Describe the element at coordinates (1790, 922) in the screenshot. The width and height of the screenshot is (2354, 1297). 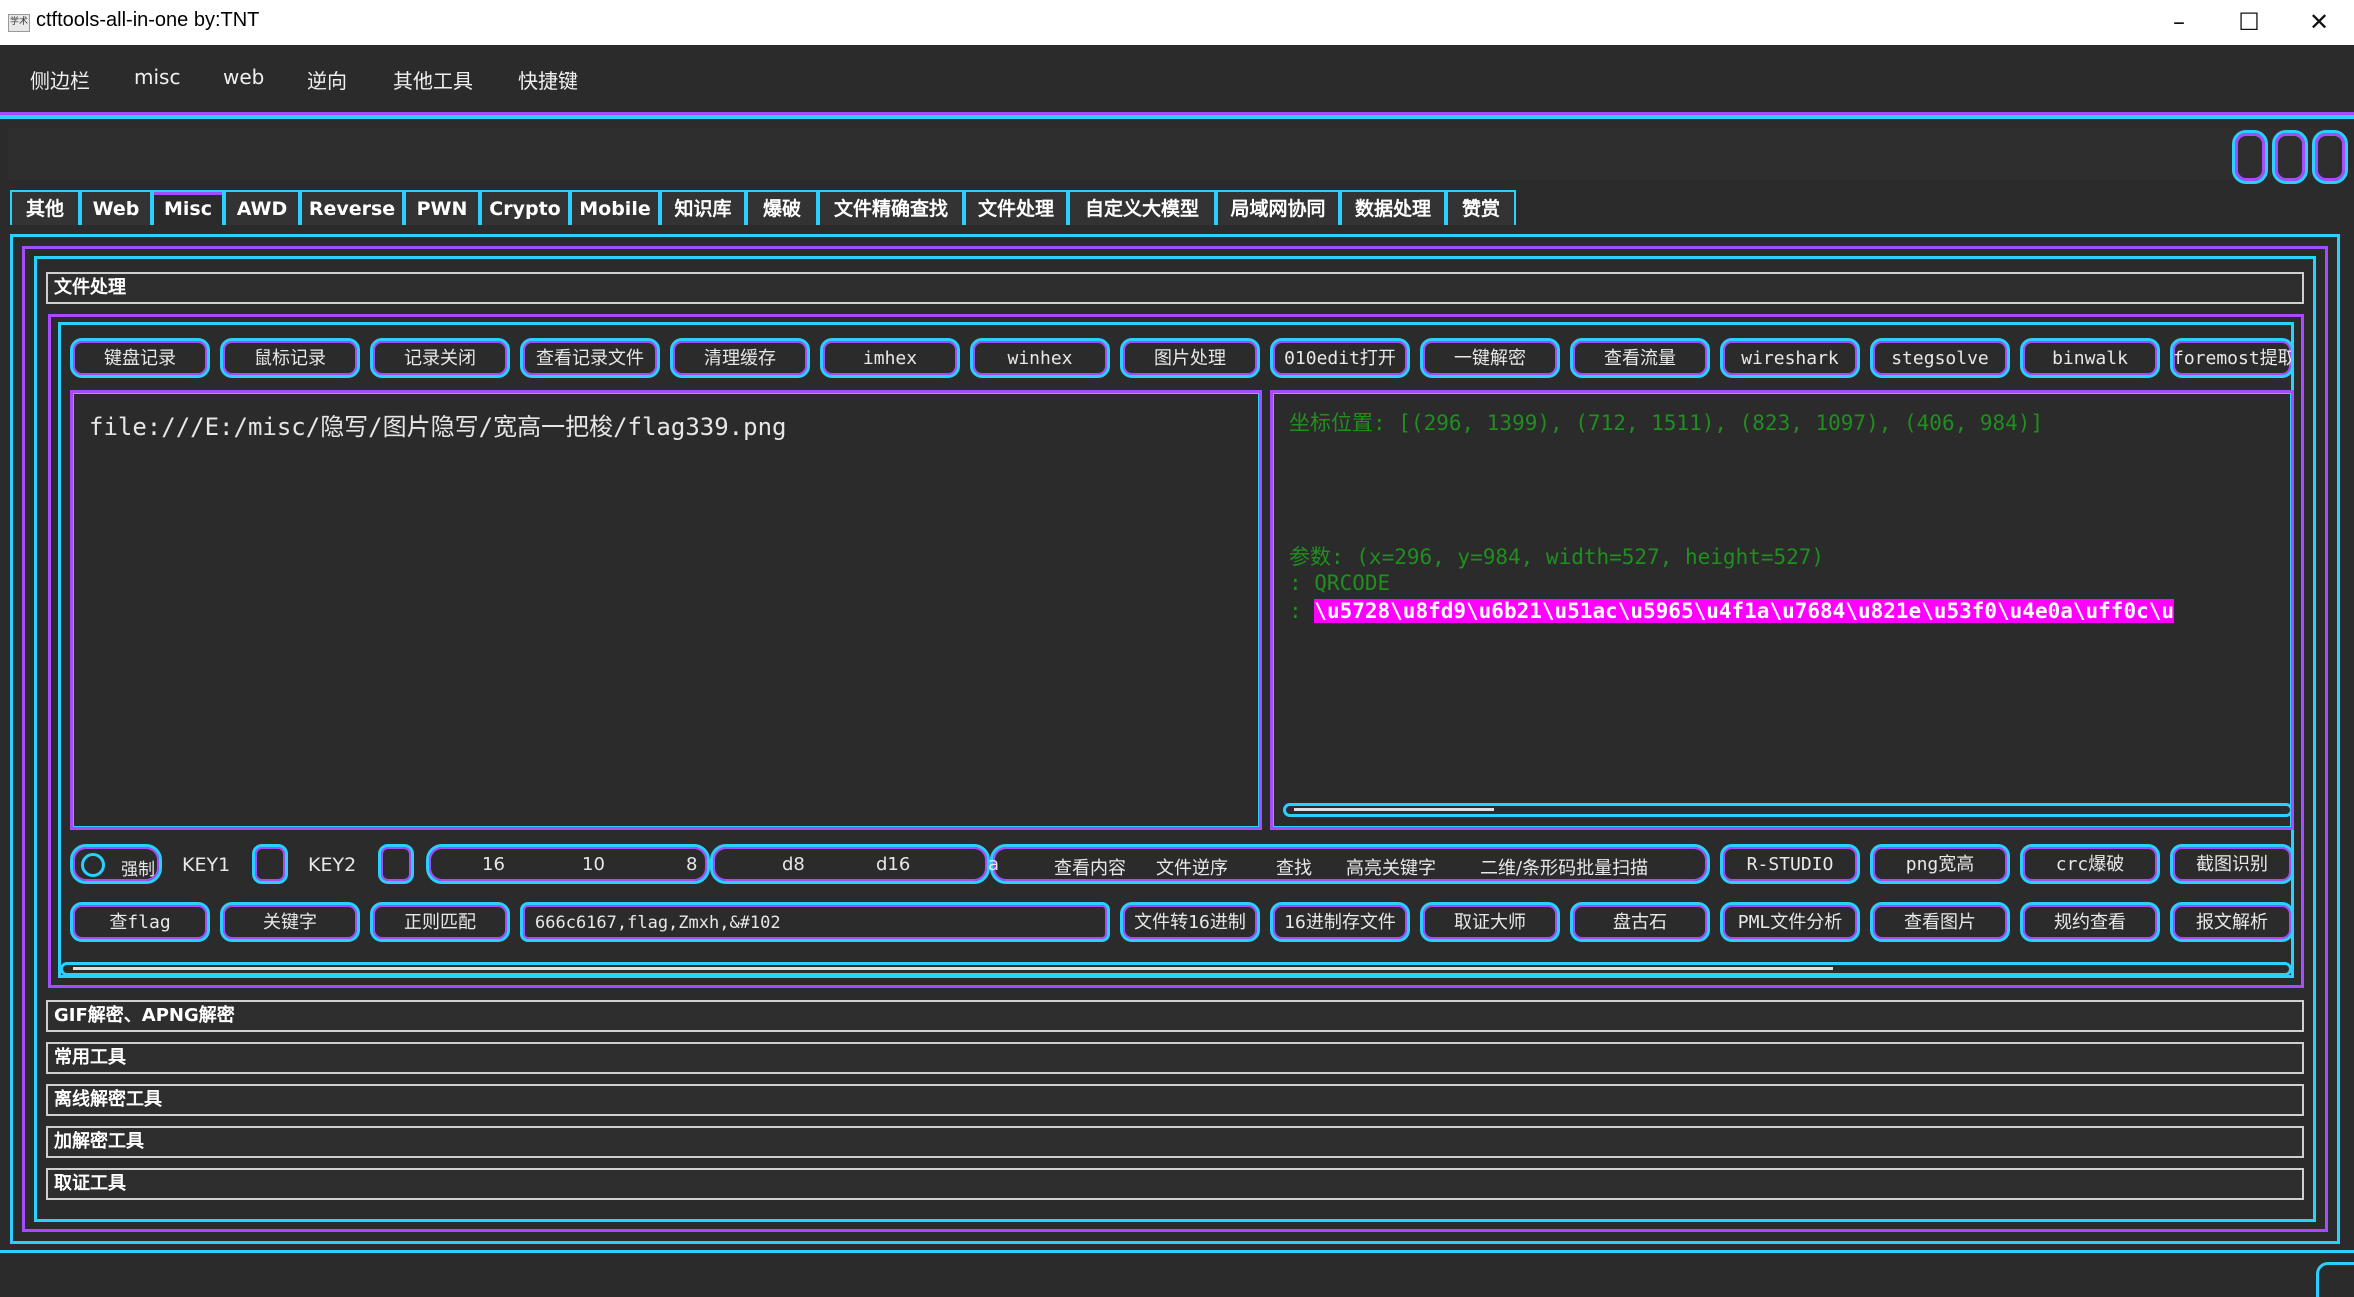
I see `pml-analysis-button: PML文件分析` at that location.